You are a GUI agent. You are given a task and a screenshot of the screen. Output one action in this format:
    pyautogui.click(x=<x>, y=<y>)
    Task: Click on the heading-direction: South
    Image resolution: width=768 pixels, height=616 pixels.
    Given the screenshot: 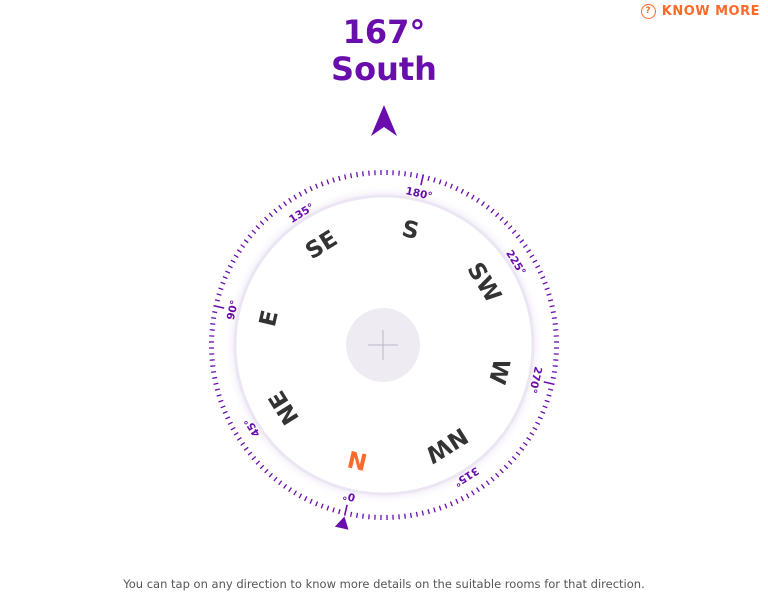 What is the action you would take?
    pyautogui.click(x=384, y=69)
    